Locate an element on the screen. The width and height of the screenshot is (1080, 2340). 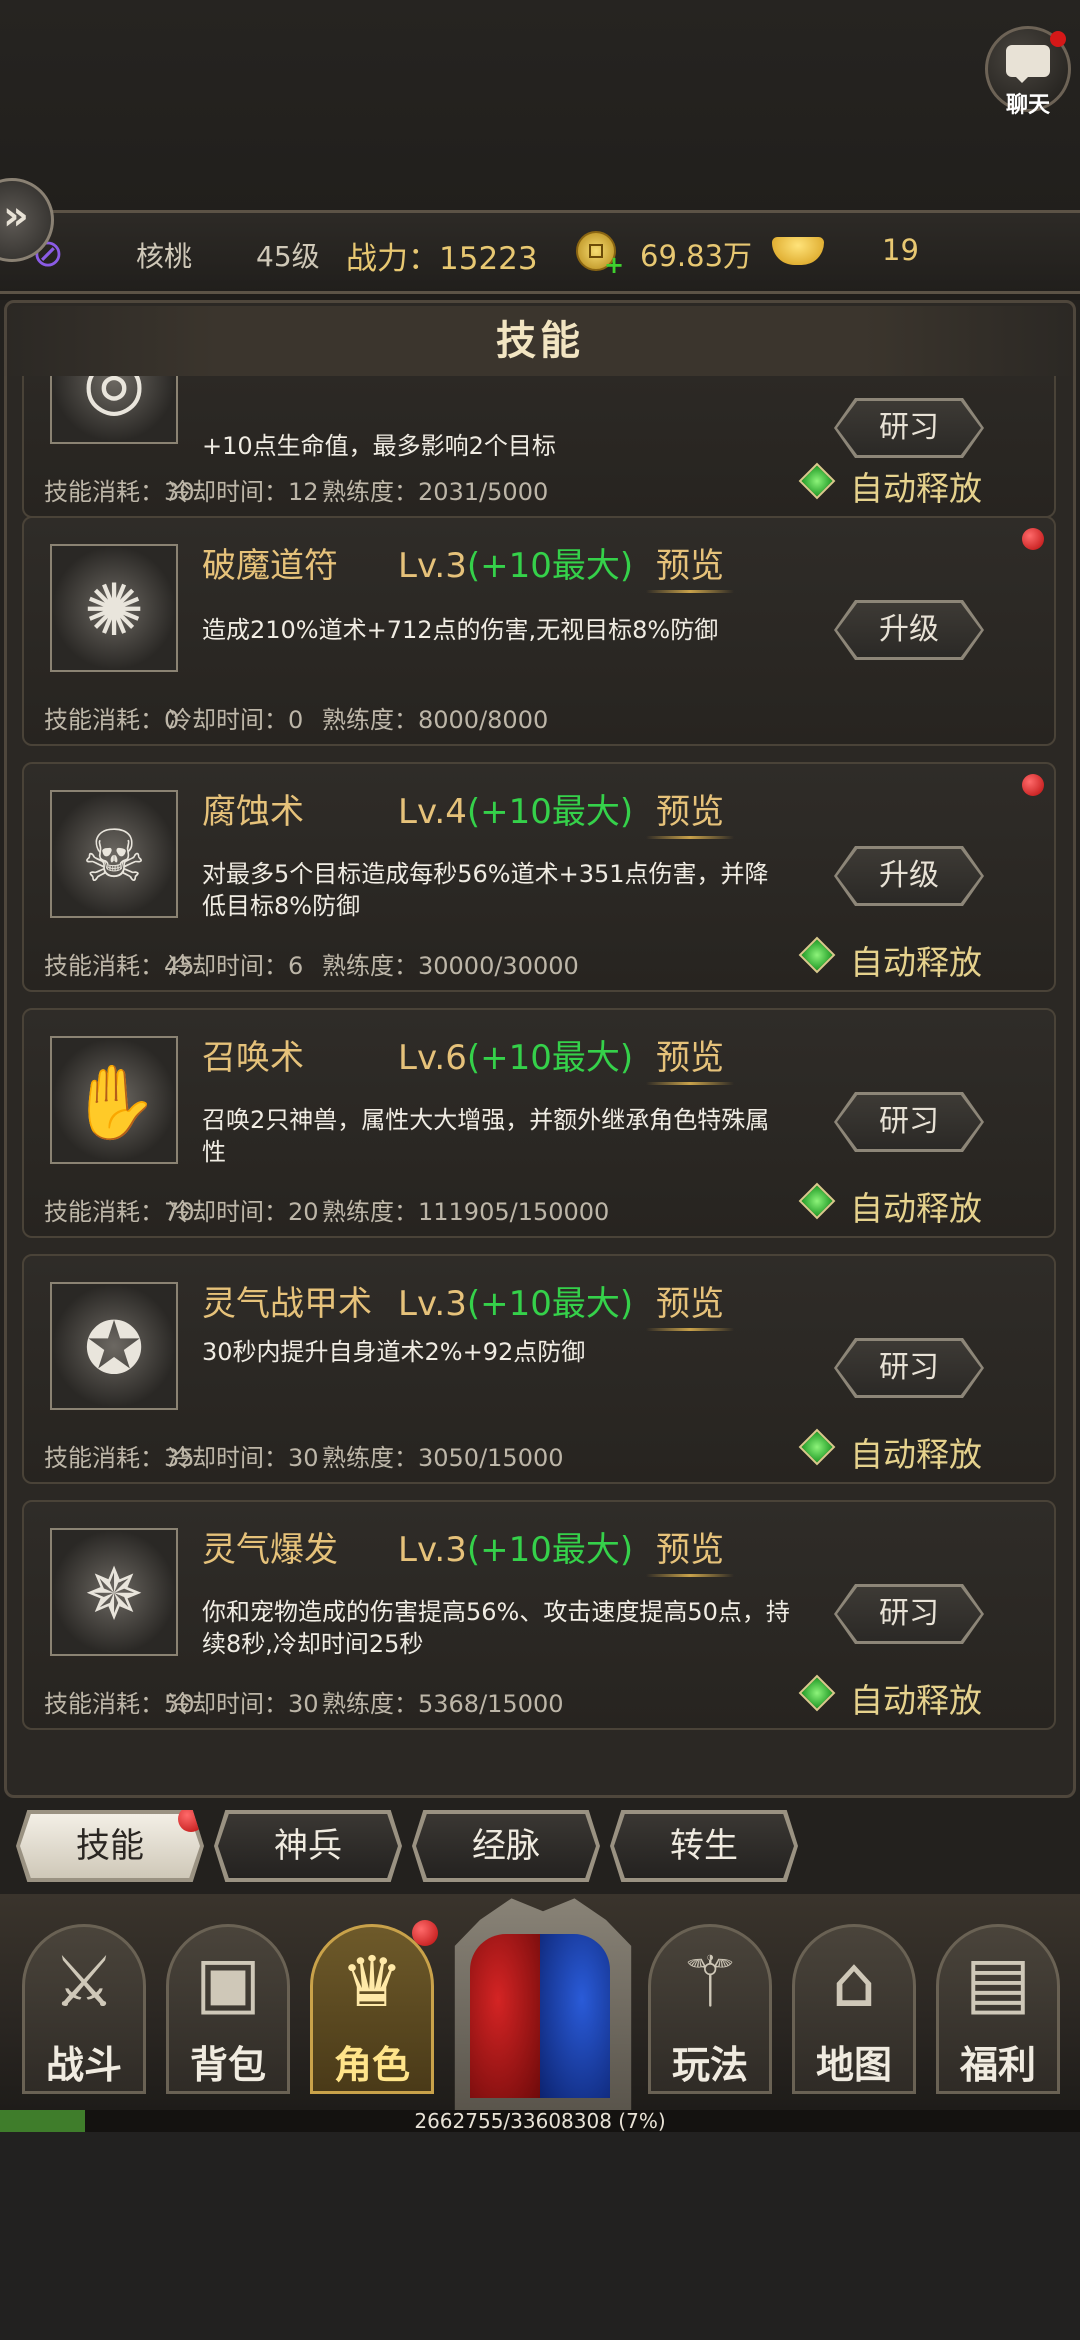
crossed-swords-icon: ⚔ is located at coordinates (84, 1982).